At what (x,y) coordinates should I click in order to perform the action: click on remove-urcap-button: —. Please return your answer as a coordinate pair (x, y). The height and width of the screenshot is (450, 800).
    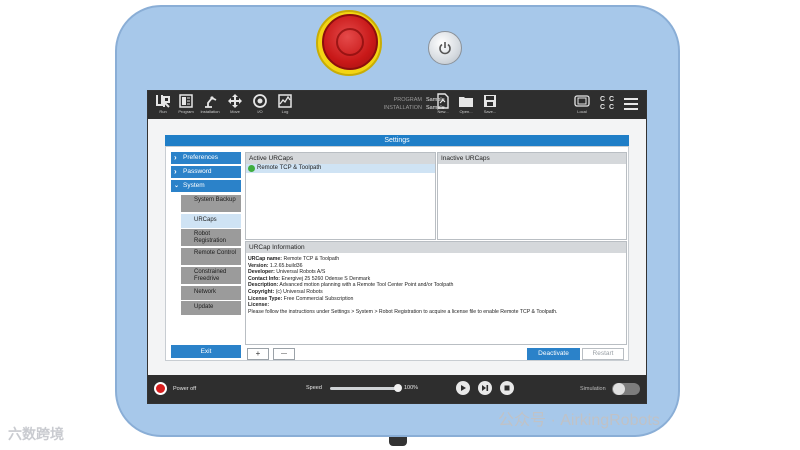
    Looking at the image, I should click on (284, 354).